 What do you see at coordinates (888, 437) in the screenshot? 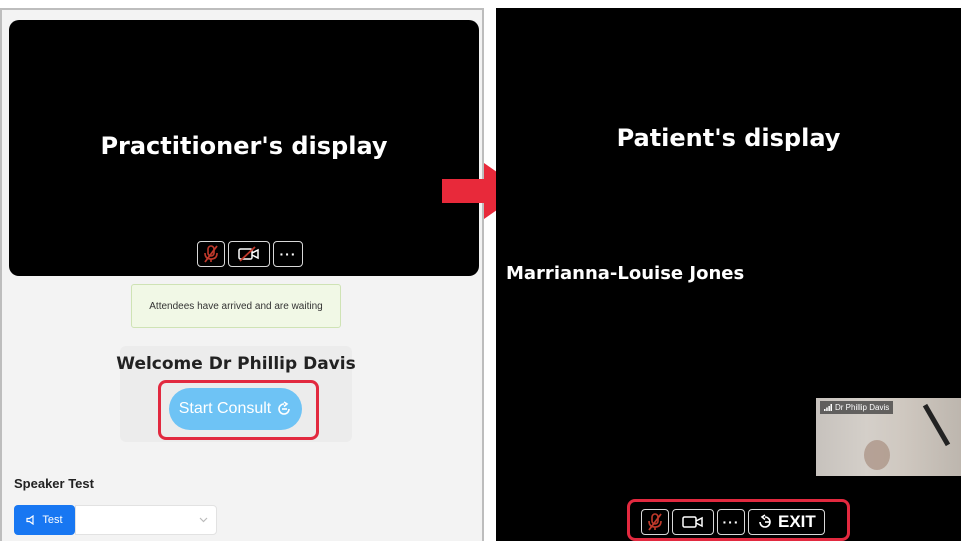
I see `self-view-thumbnail: Dr Phillip Davis` at bounding box center [888, 437].